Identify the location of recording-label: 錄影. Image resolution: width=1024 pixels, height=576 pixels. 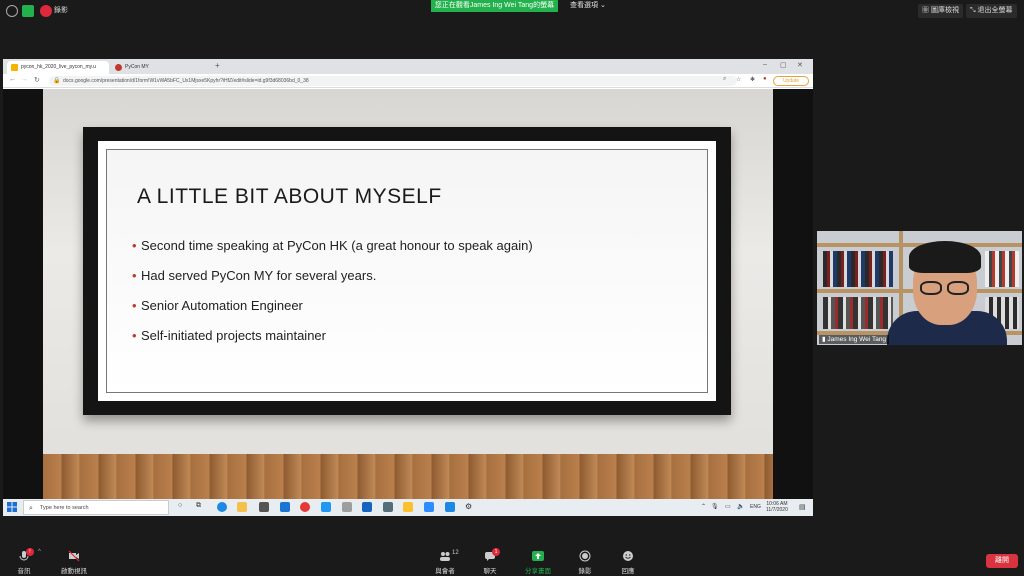
(61, 10).